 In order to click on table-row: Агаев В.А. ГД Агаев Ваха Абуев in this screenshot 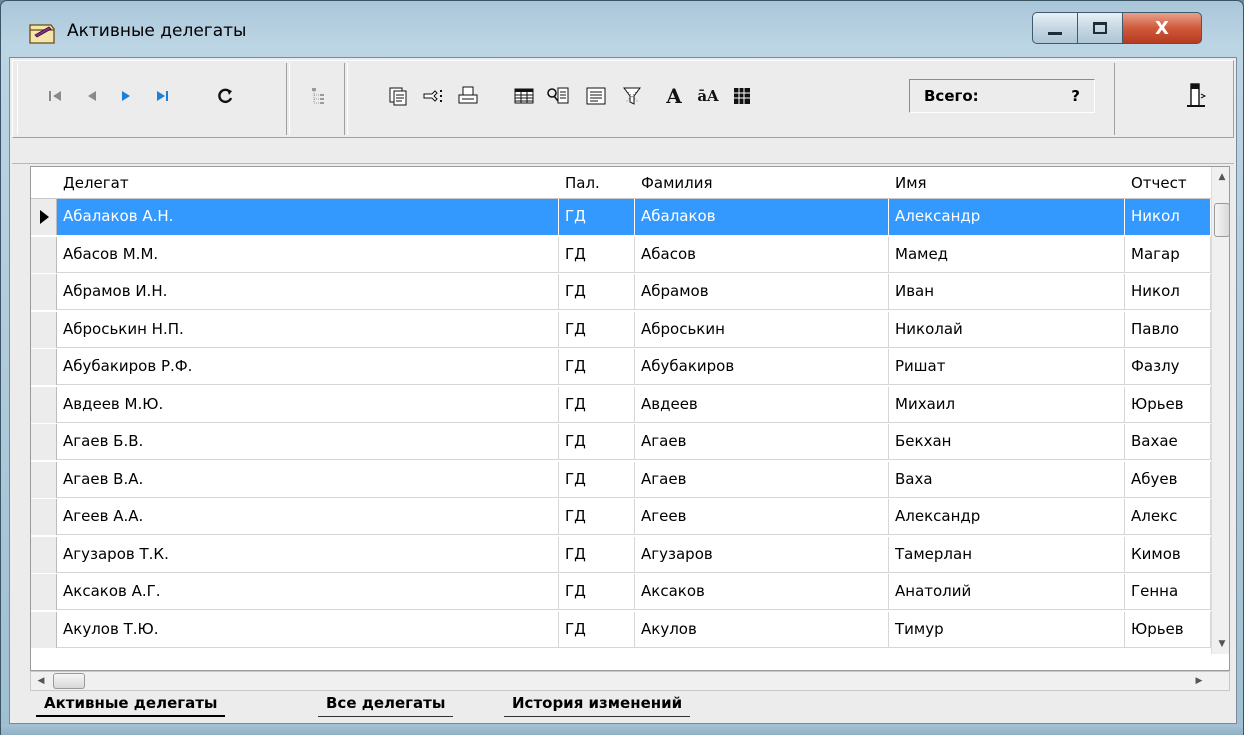, I will do `click(621, 479)`.